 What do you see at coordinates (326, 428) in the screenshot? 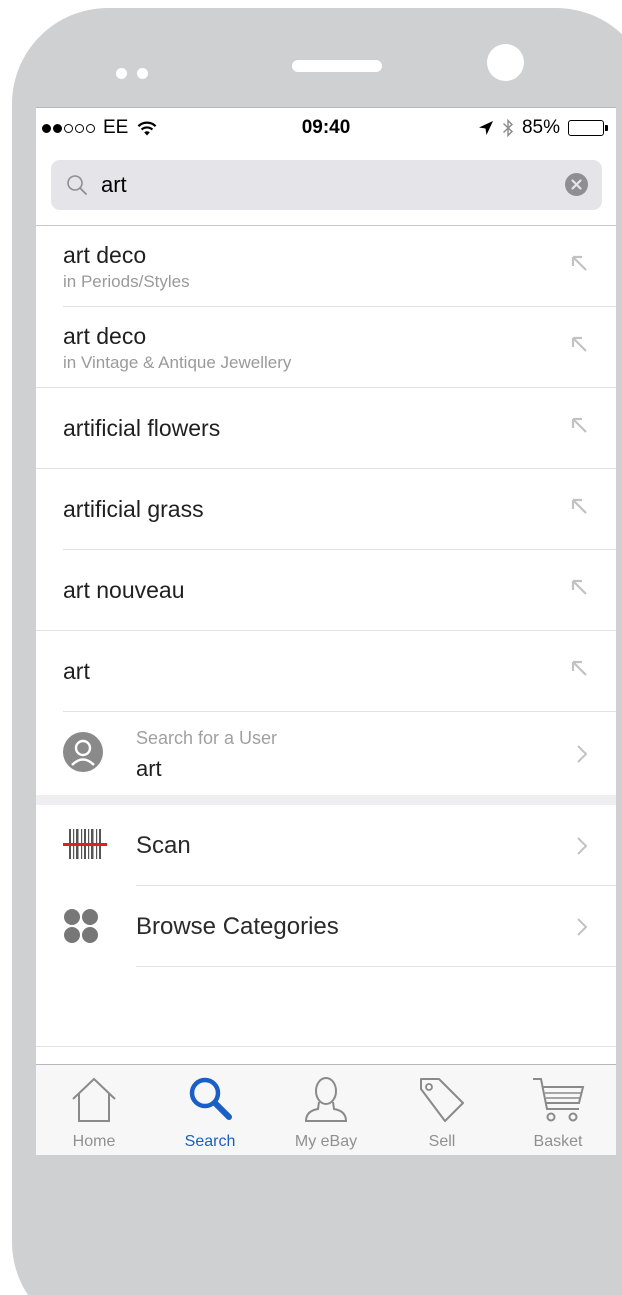
I see `suggestion-item: artificial flowers` at bounding box center [326, 428].